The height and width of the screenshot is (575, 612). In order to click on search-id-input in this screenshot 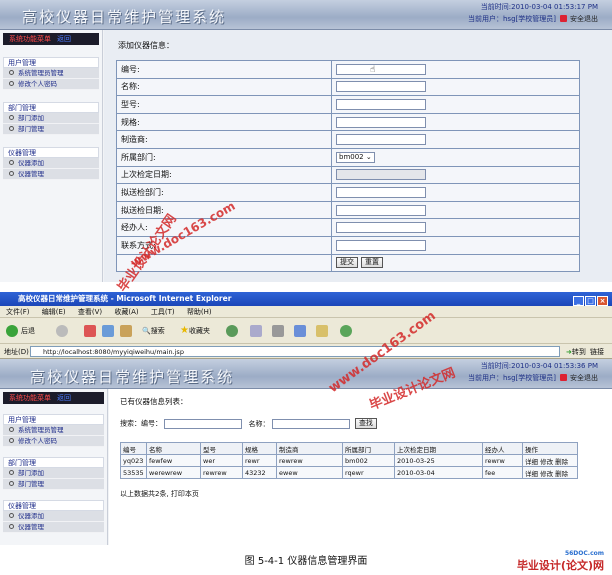, I will do `click(203, 423)`.